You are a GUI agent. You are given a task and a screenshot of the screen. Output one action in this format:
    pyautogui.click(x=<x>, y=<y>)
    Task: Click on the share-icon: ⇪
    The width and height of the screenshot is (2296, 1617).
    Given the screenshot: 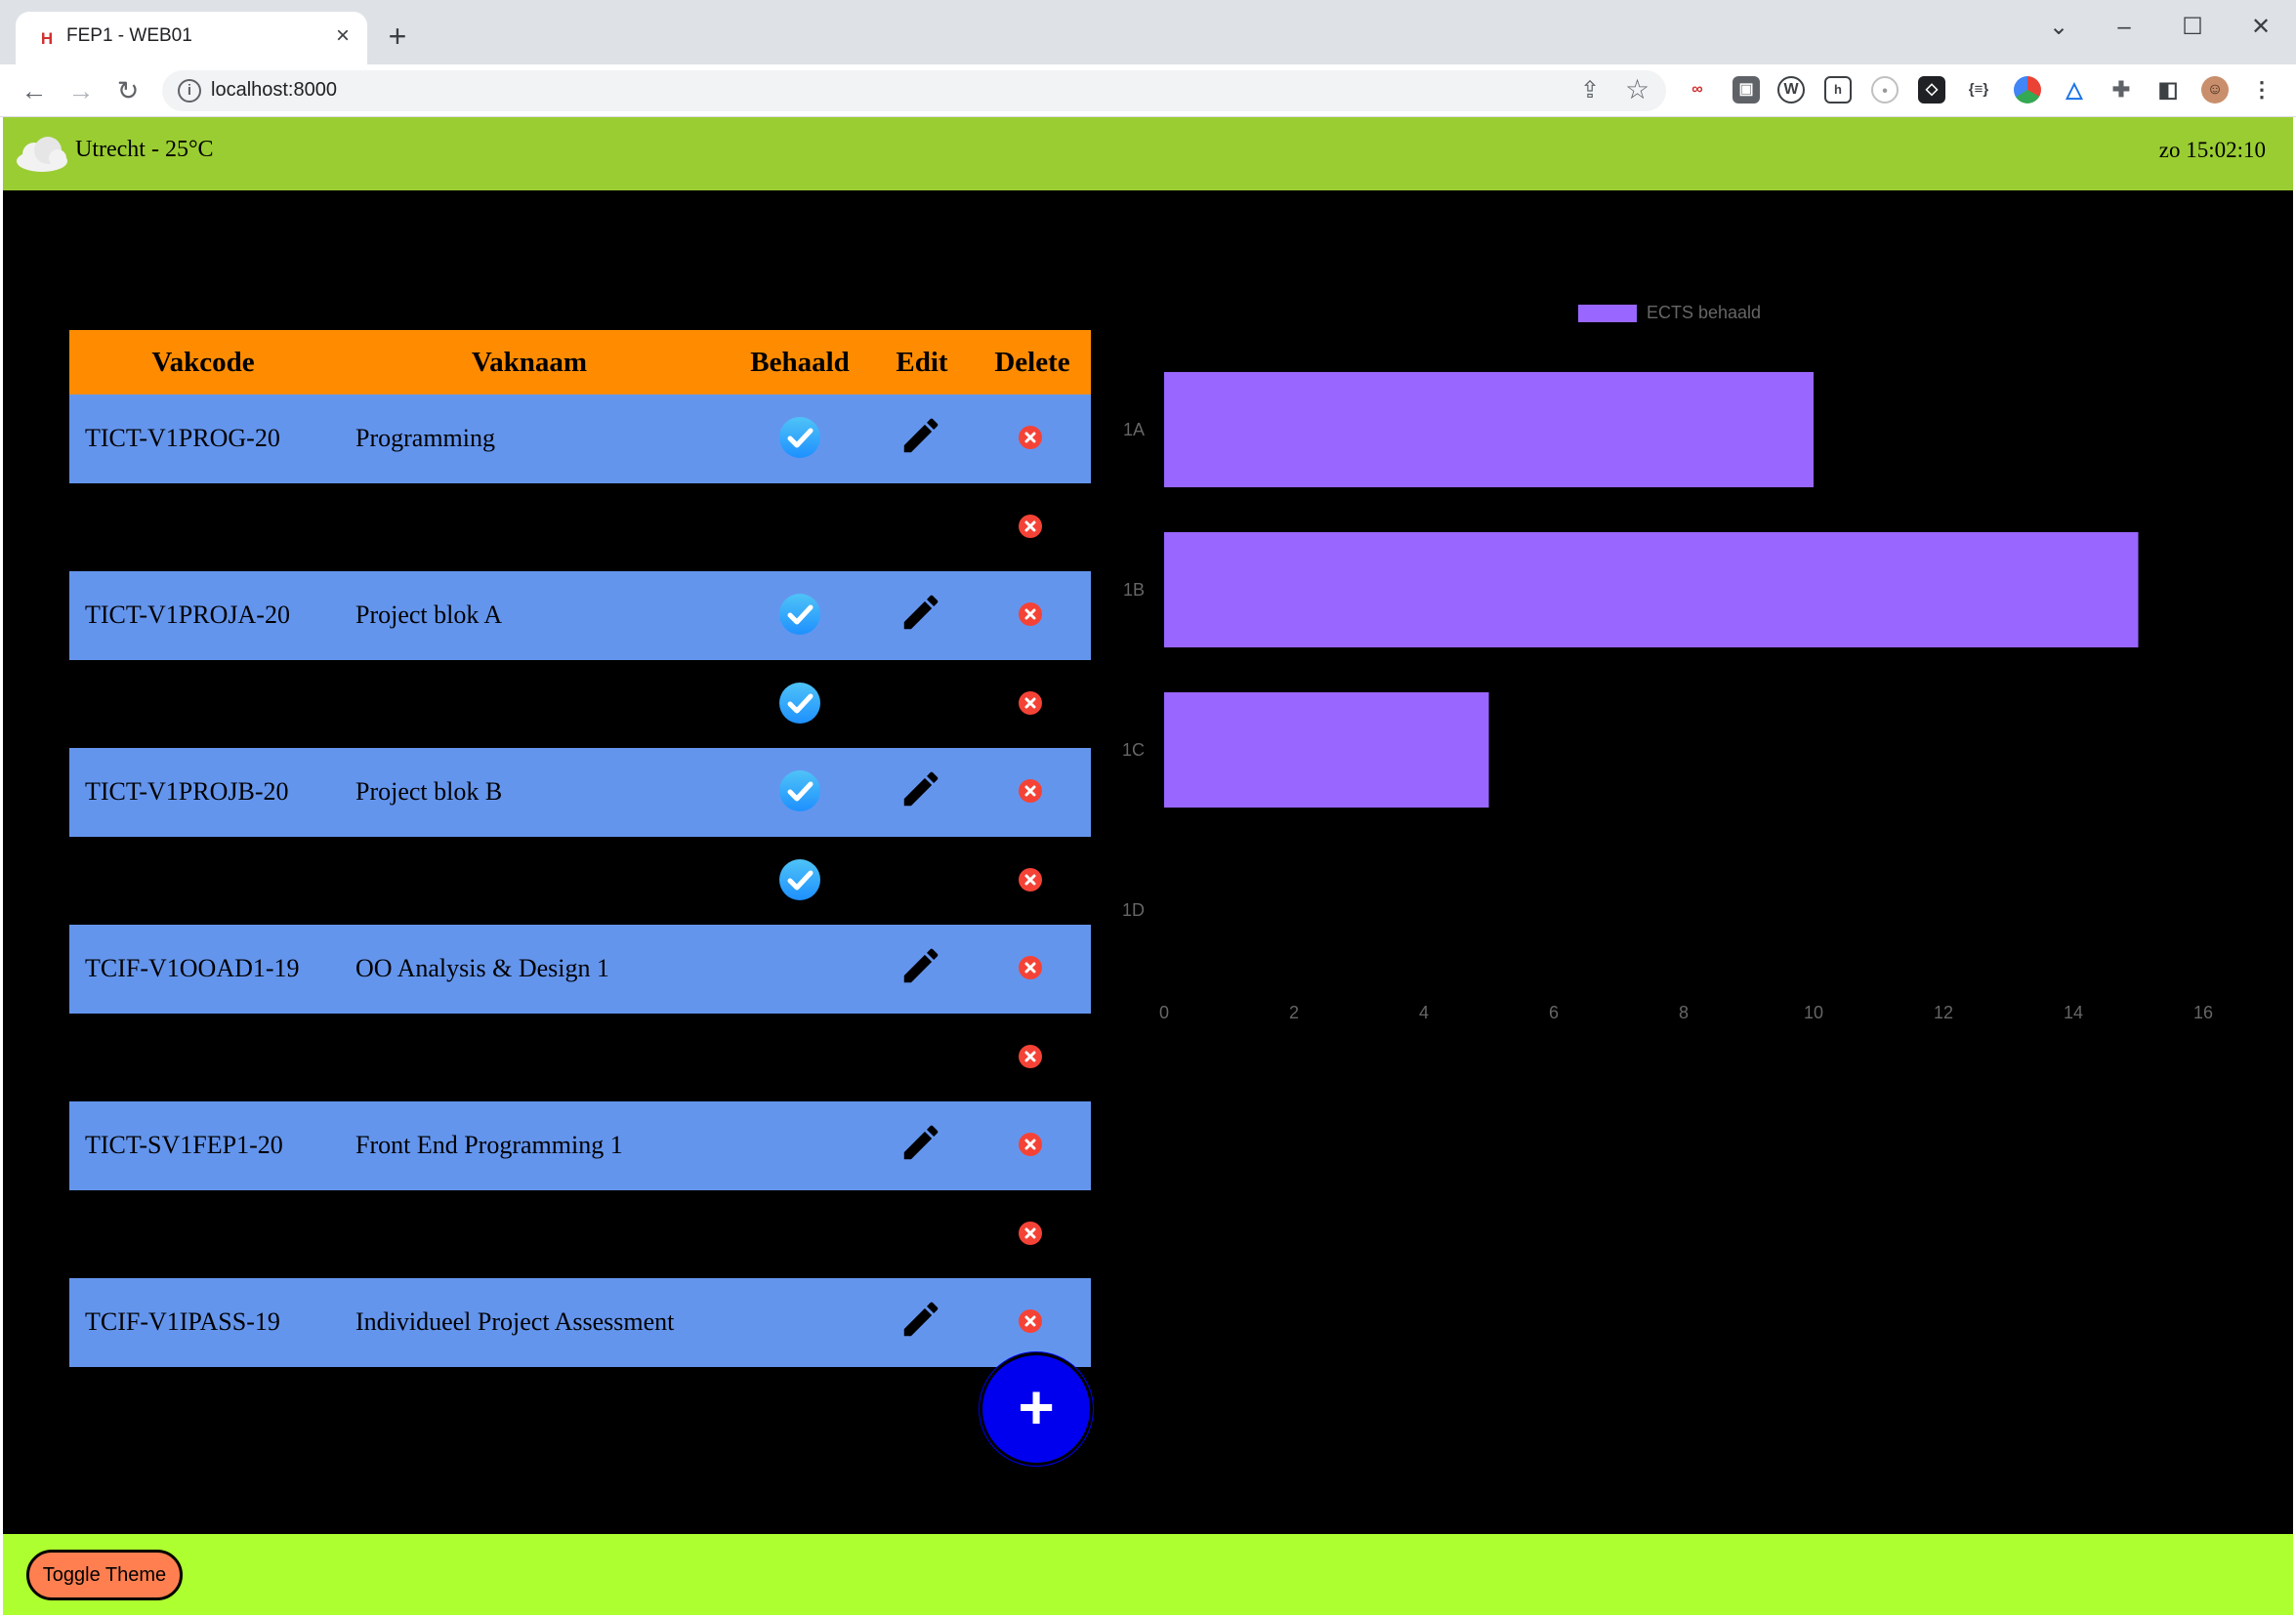 What is the action you would take?
    pyautogui.click(x=1590, y=90)
    